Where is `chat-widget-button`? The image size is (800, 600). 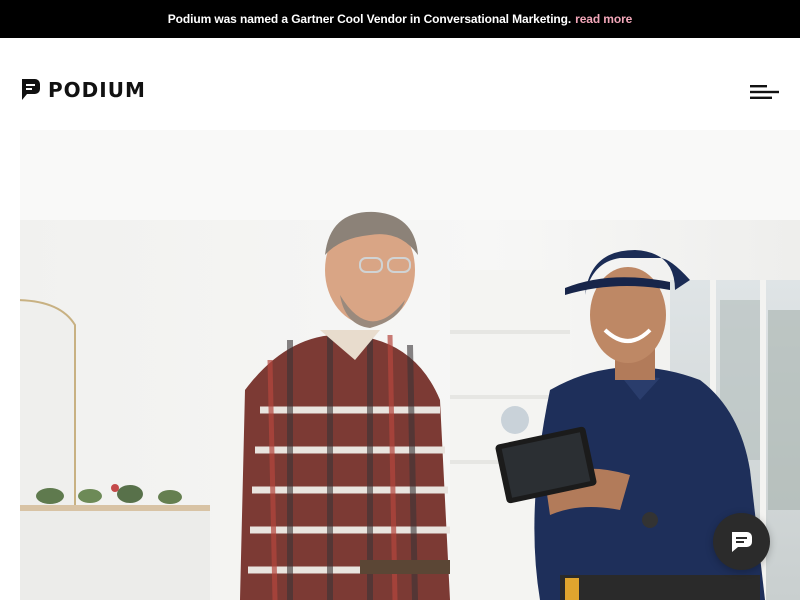
chat-widget-button is located at coordinates (741, 541).